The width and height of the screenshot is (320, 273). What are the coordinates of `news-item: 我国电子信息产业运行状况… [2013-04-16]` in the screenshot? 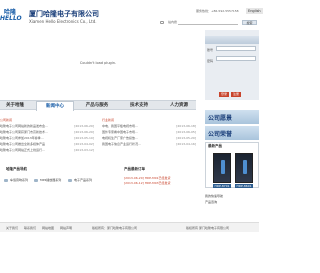 It's located at (149, 144).